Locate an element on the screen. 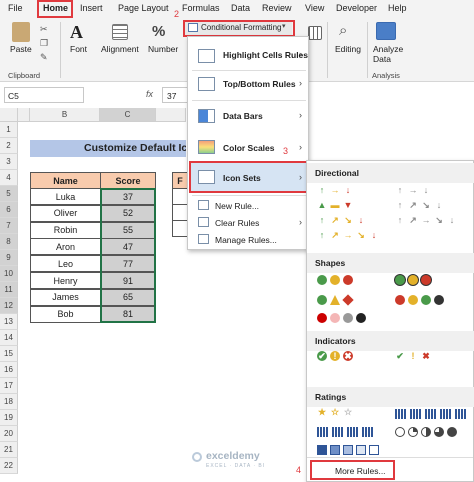 The height and width of the screenshot is (482, 474). tab-review: Review is located at coordinates (277, 8).